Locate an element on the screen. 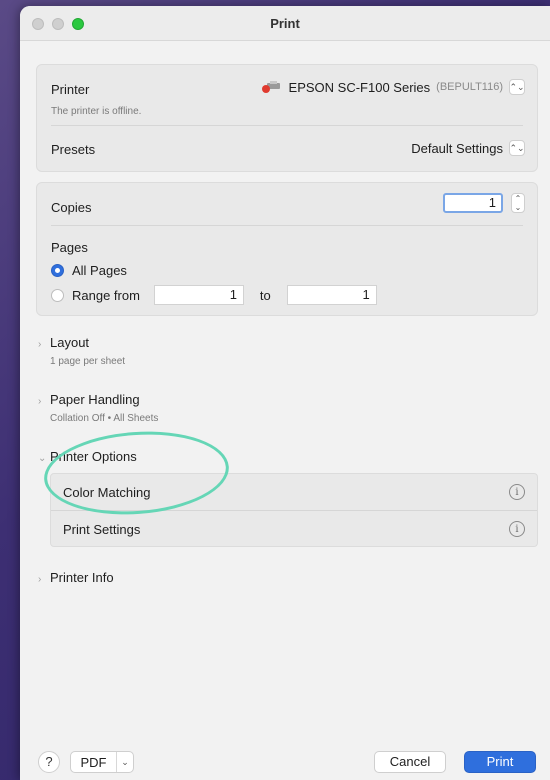  layout-section: › Layout 1 page per sheet is located at coordinates (81, 350).